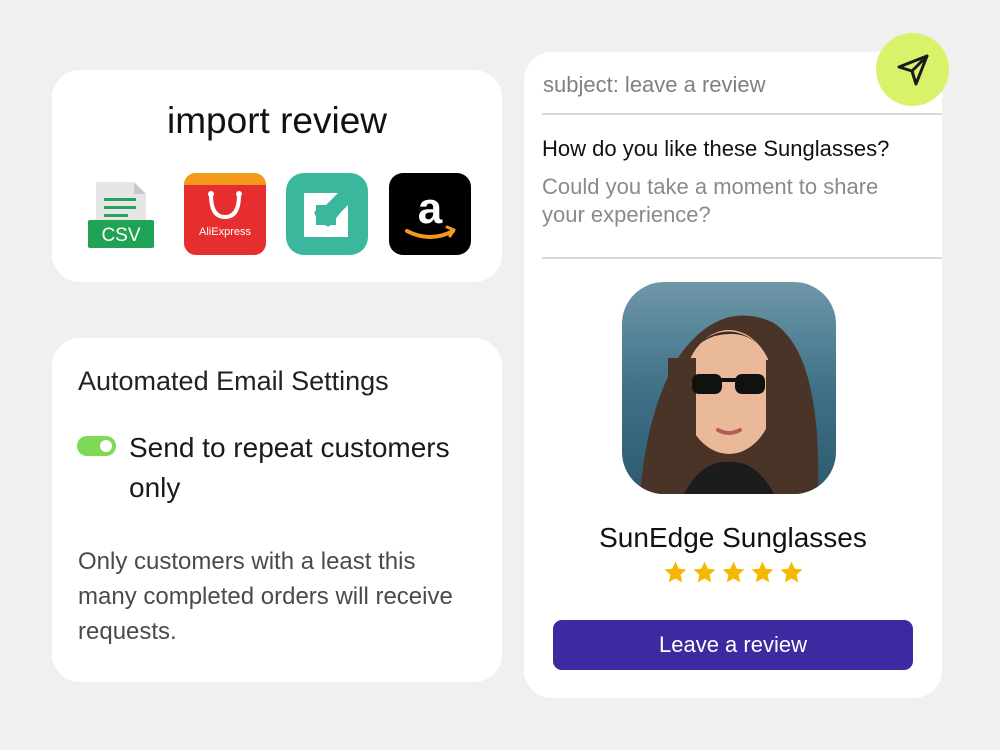  What do you see at coordinates (327, 214) in the screenshot?
I see `checkmark-app-icon` at bounding box center [327, 214].